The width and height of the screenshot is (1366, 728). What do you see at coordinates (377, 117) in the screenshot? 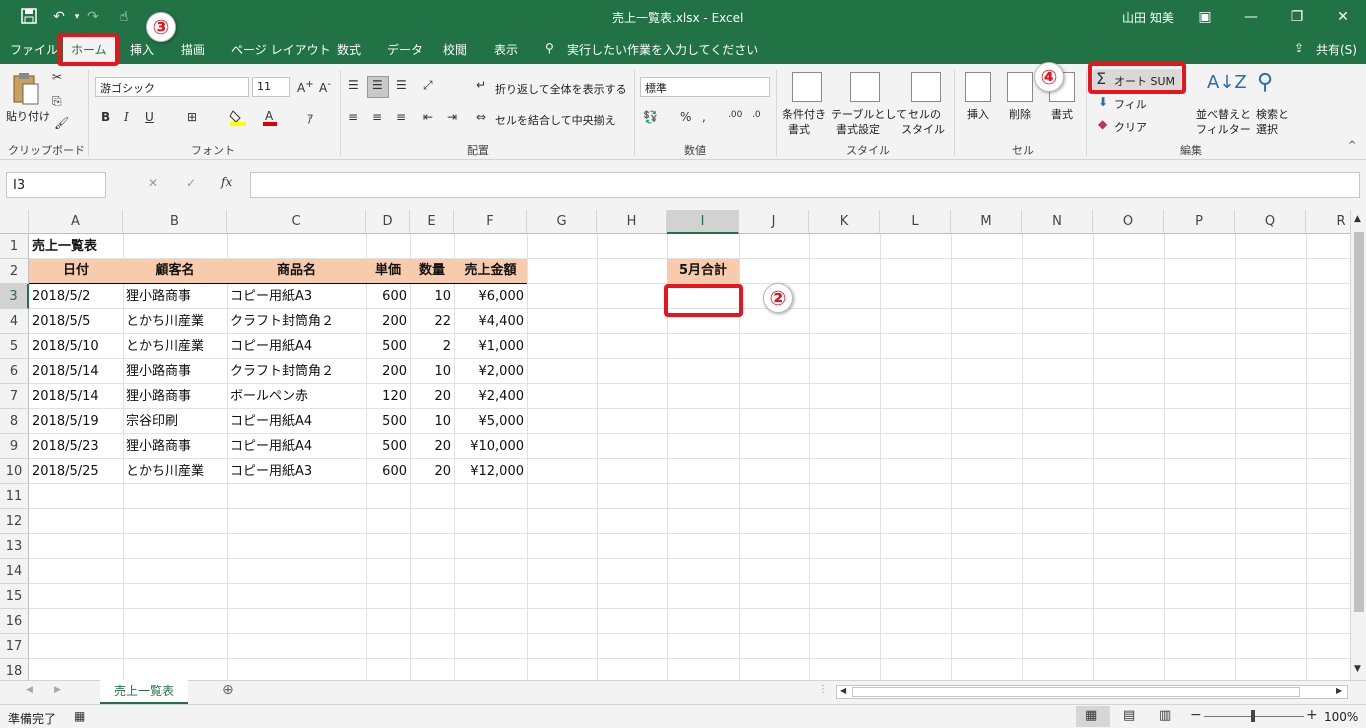
I see `align-center-icon: ≡` at bounding box center [377, 117].